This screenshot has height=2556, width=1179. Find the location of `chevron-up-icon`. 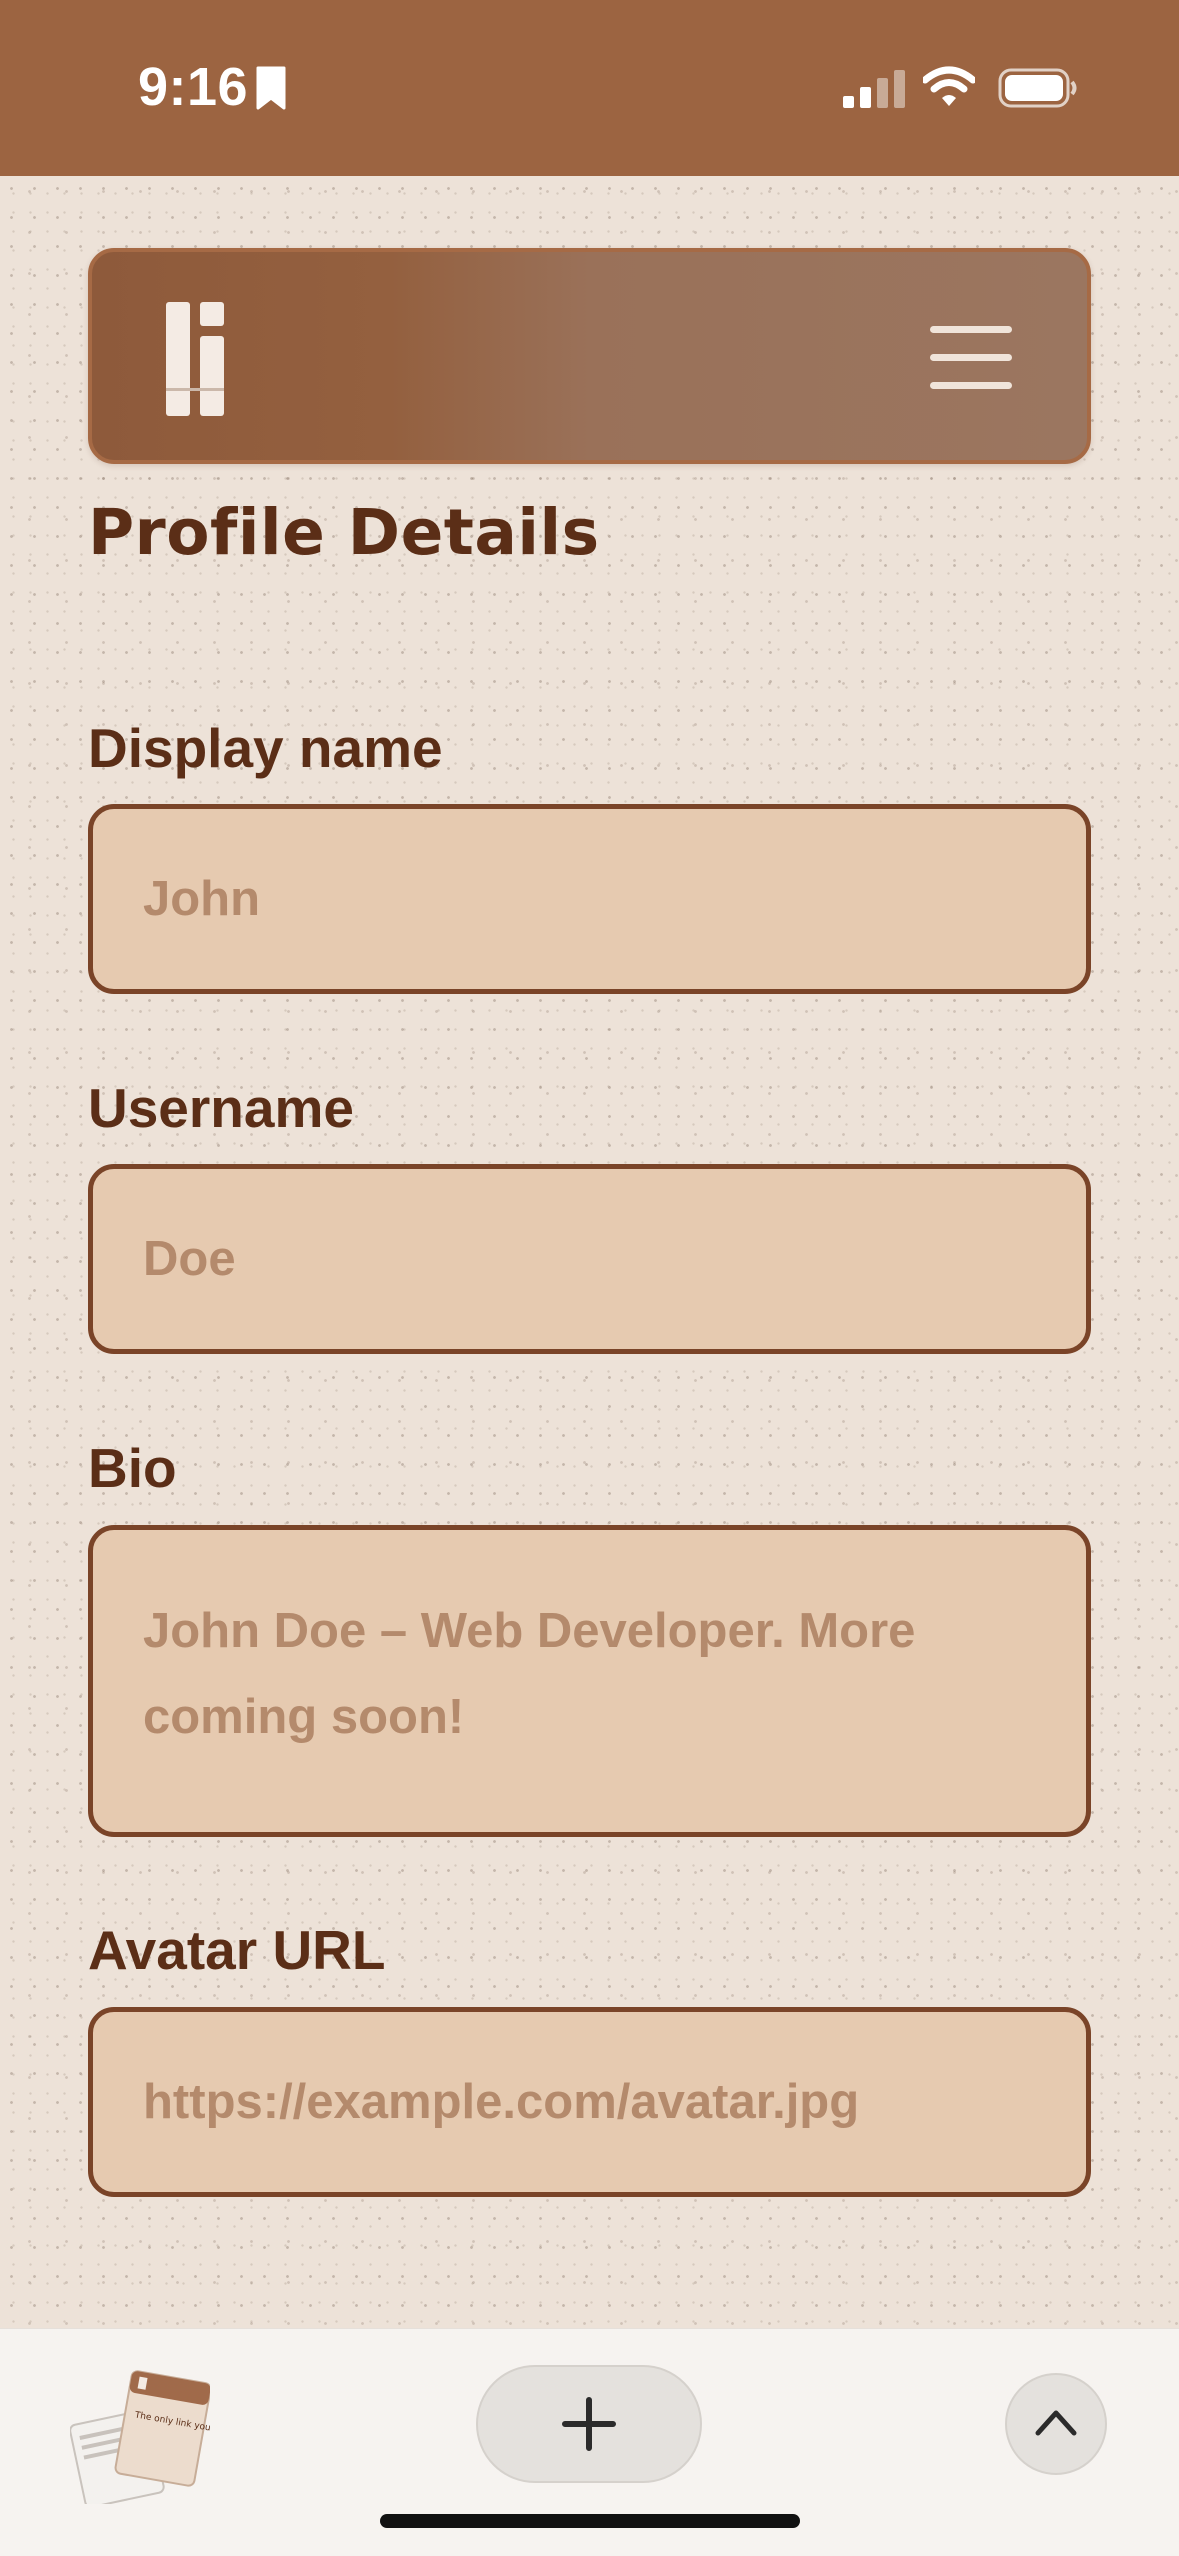

chevron-up-icon is located at coordinates (1056, 2423).